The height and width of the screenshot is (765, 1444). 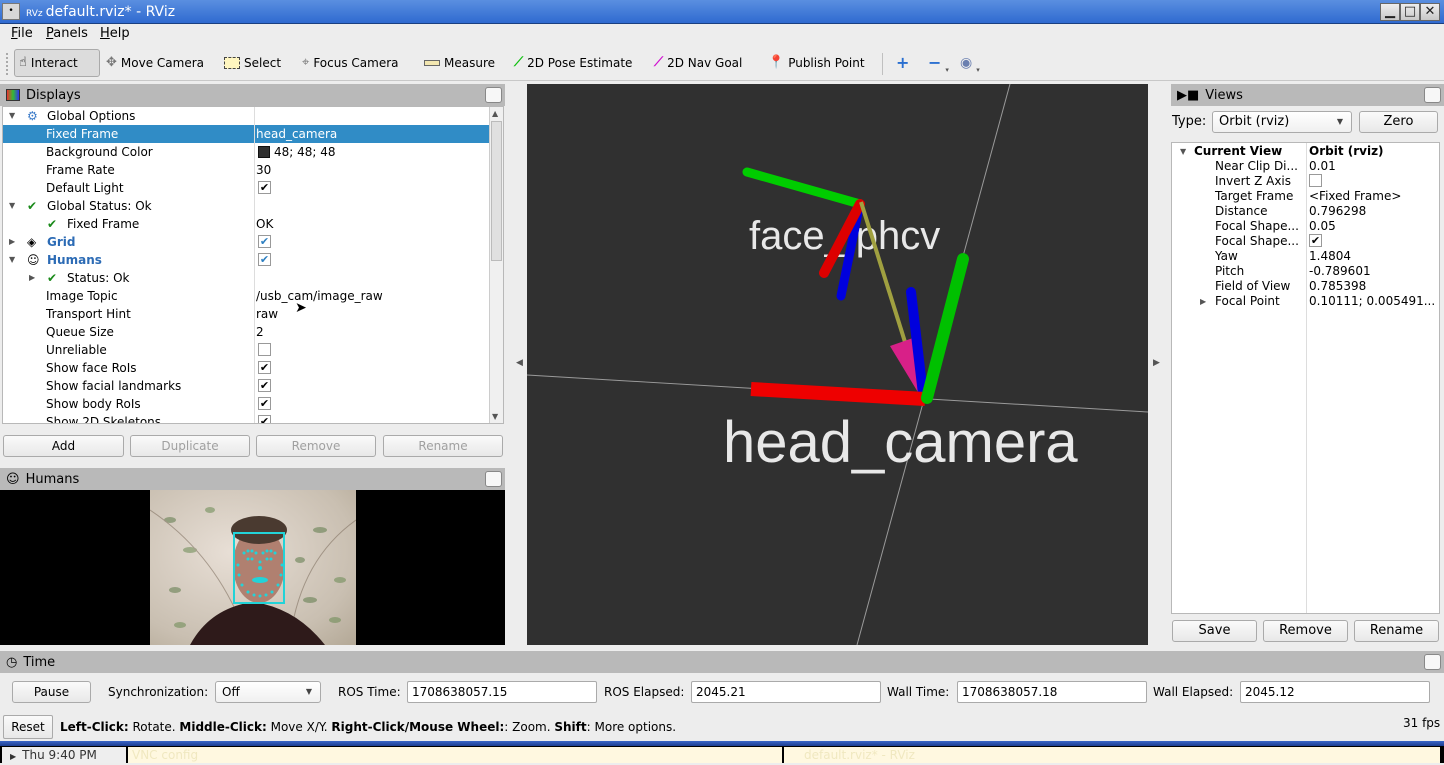 I want to click on display-row: ▼ ✔ Global Status: Ok, so click(x=246, y=206).